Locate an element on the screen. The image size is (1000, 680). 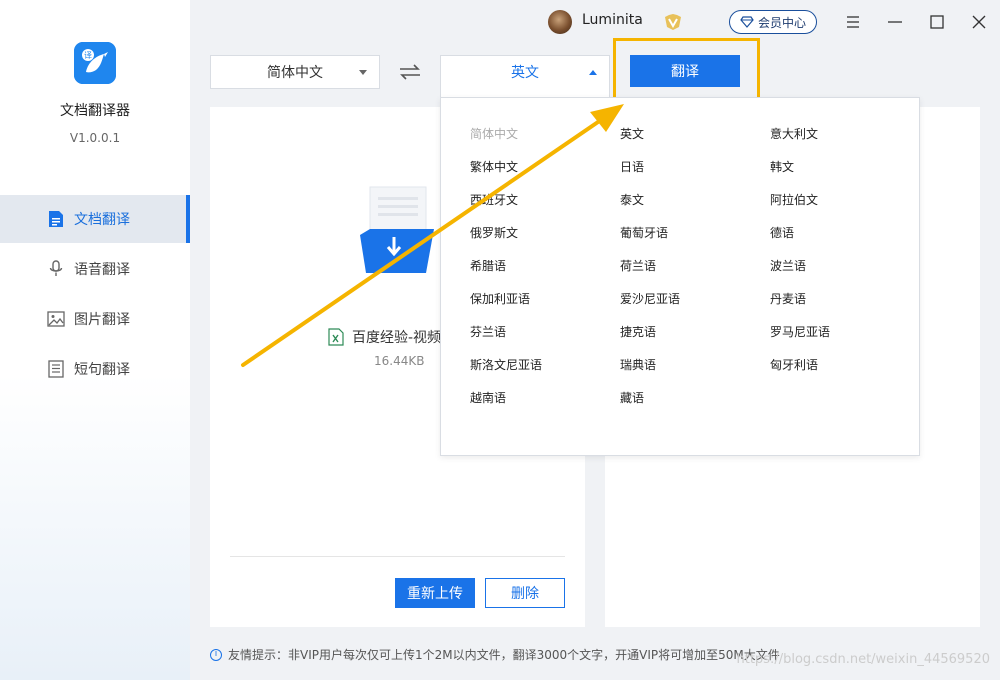
minimize-button is located at coordinates (895, 22).